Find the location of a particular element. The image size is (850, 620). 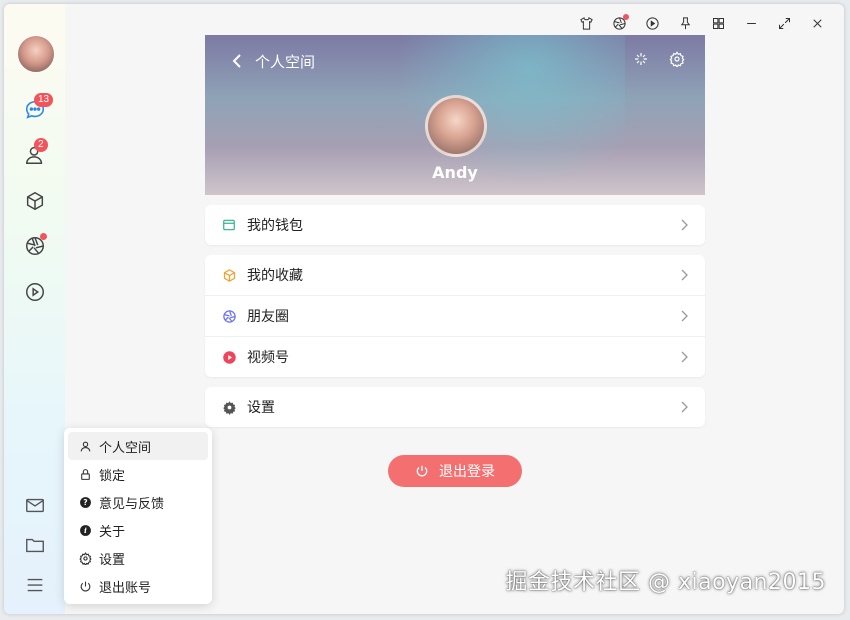

wallet-label: 我的钱包 is located at coordinates (275, 226).